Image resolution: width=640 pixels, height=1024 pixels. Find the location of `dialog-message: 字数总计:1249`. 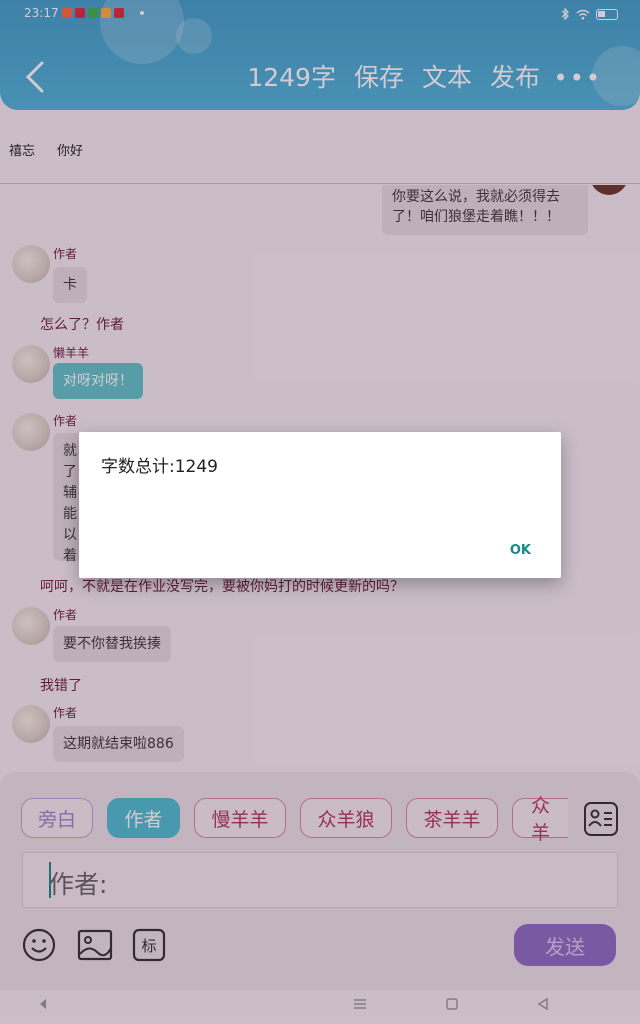

dialog-message: 字数总计:1249 is located at coordinates (159, 467).